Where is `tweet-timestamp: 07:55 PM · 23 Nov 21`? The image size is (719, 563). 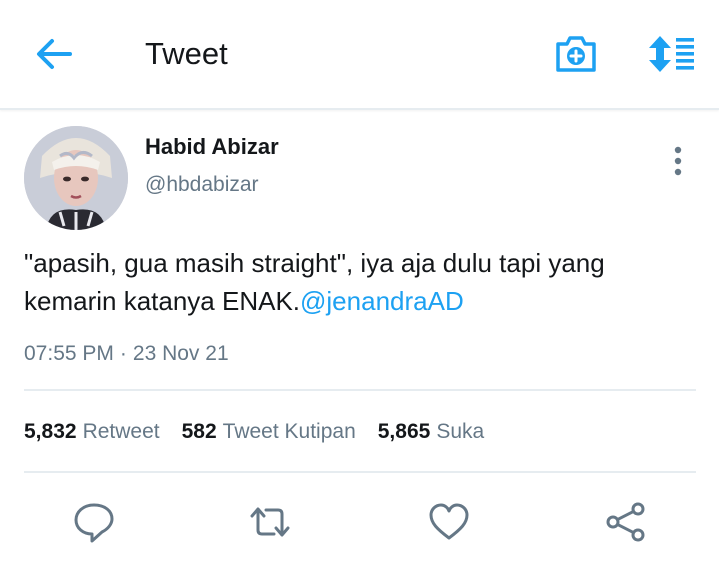
tweet-timestamp: 07:55 PM · 23 Nov 21 is located at coordinates (126, 354).